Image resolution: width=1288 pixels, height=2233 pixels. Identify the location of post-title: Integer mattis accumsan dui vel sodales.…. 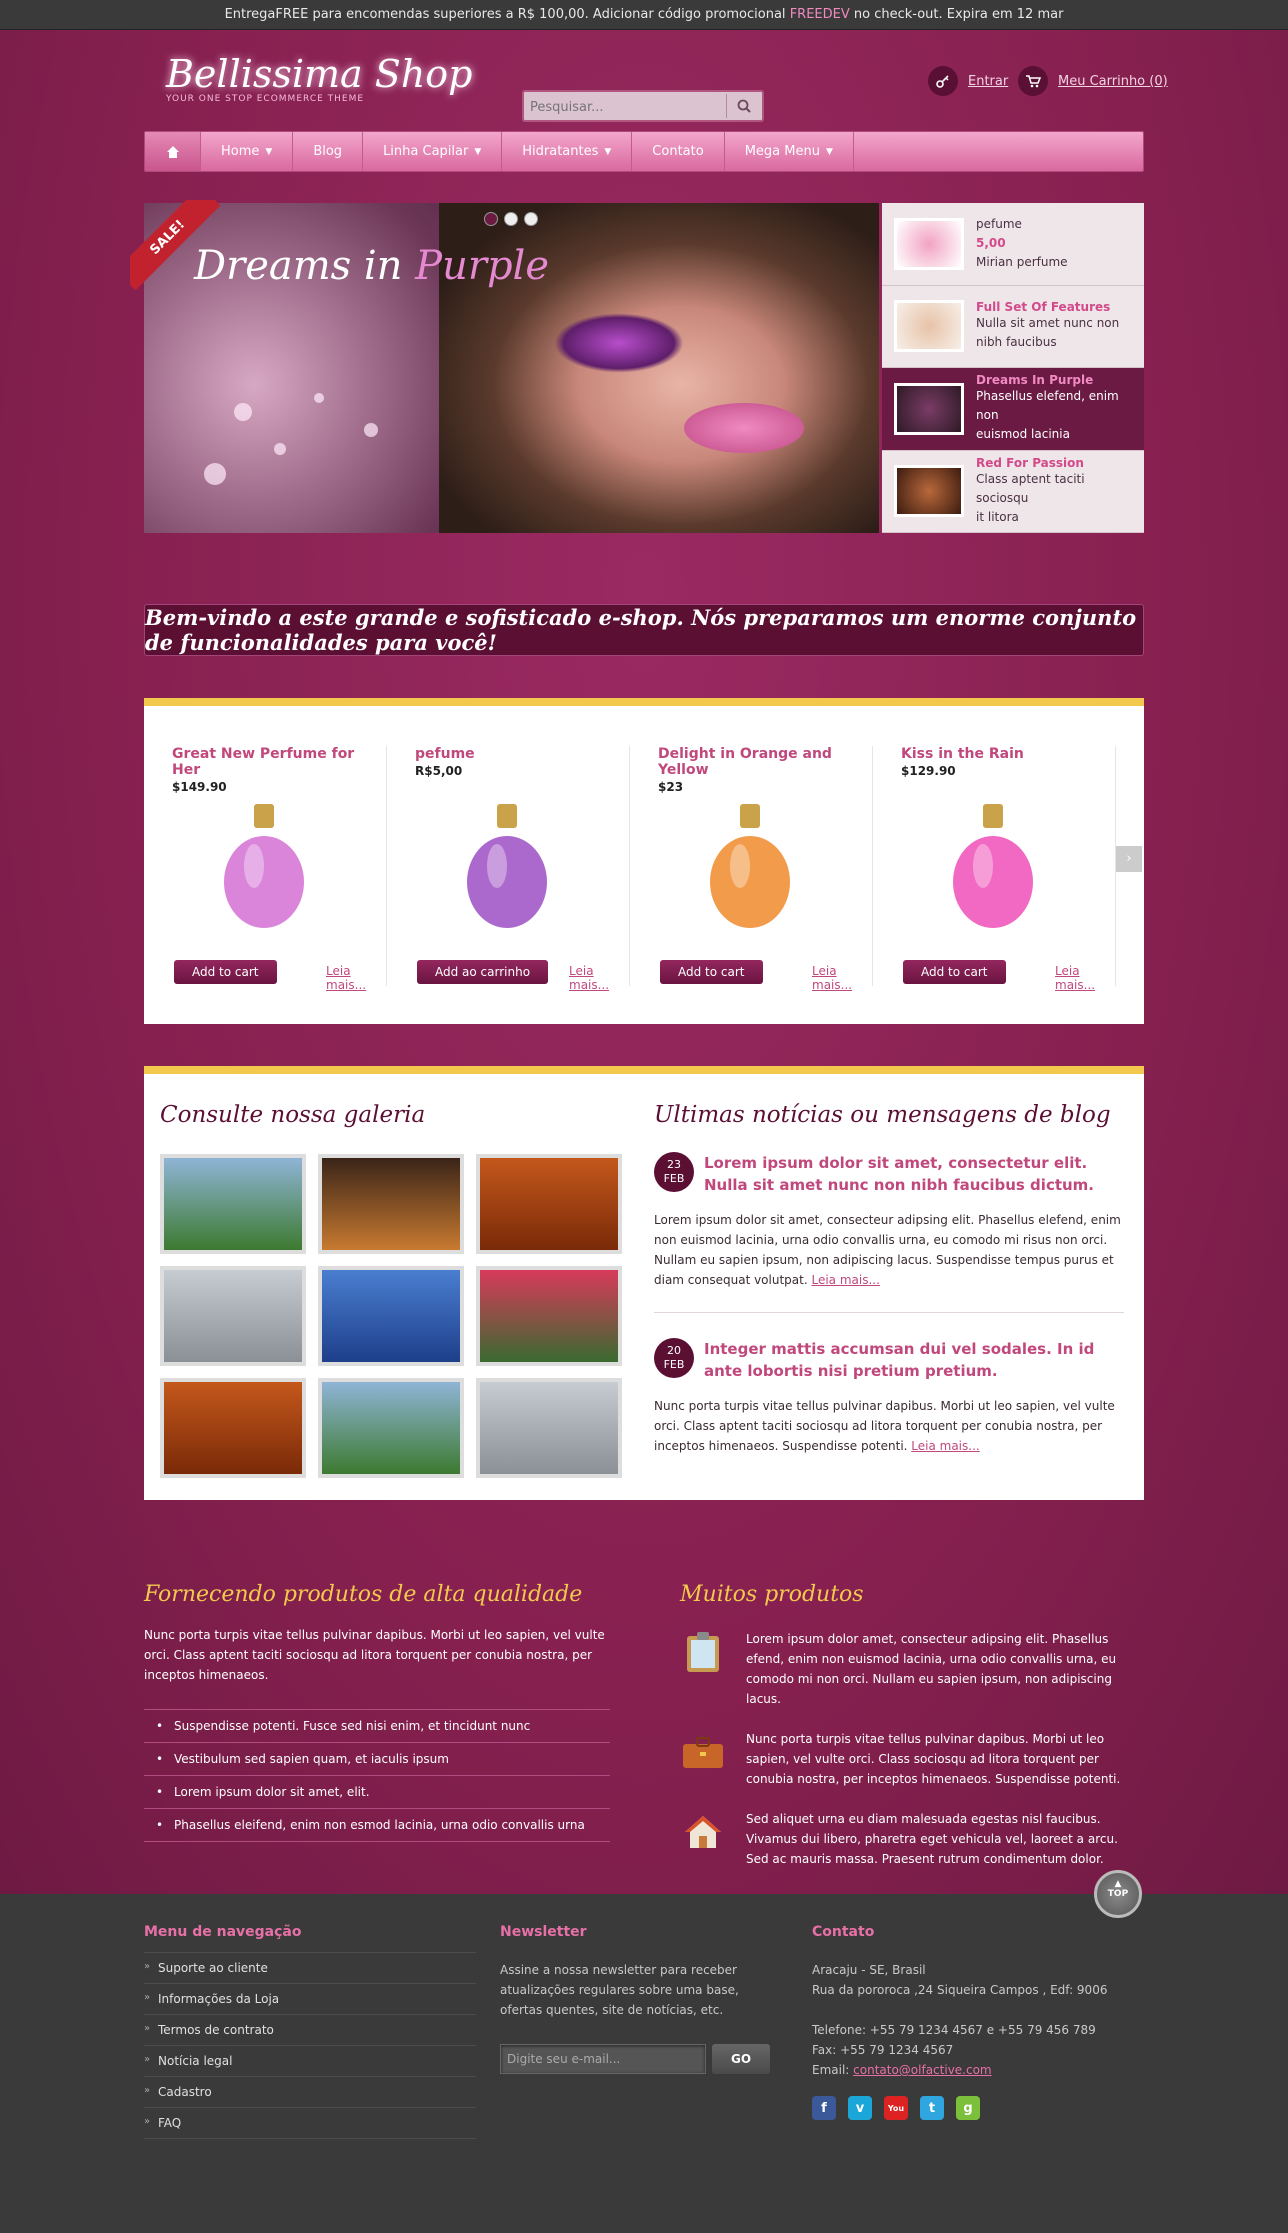
(914, 1360).